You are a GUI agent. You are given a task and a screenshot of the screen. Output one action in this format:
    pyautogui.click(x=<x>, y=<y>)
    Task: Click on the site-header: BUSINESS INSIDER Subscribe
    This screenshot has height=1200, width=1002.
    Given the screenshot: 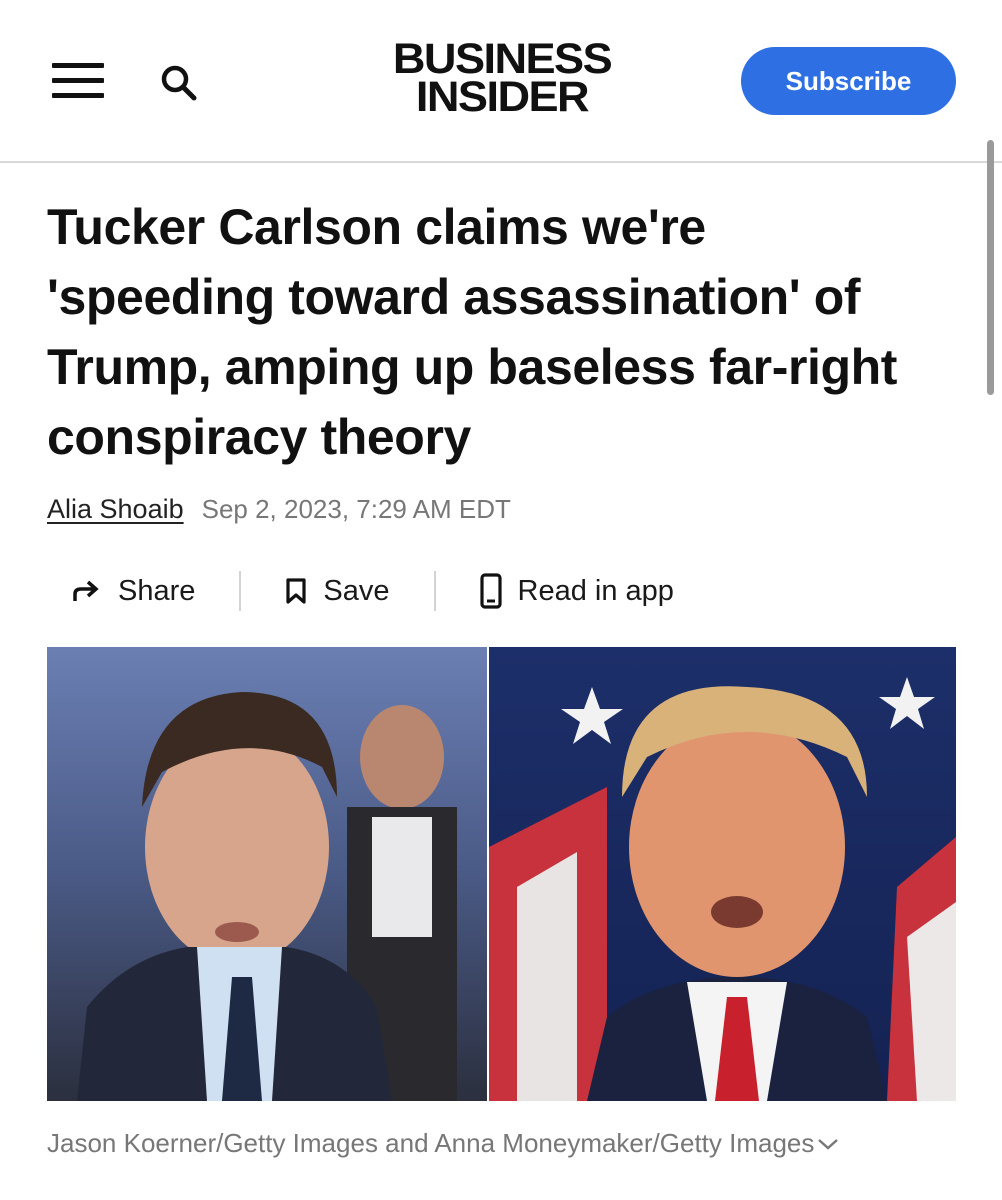 What is the action you would take?
    pyautogui.click(x=501, y=81)
    